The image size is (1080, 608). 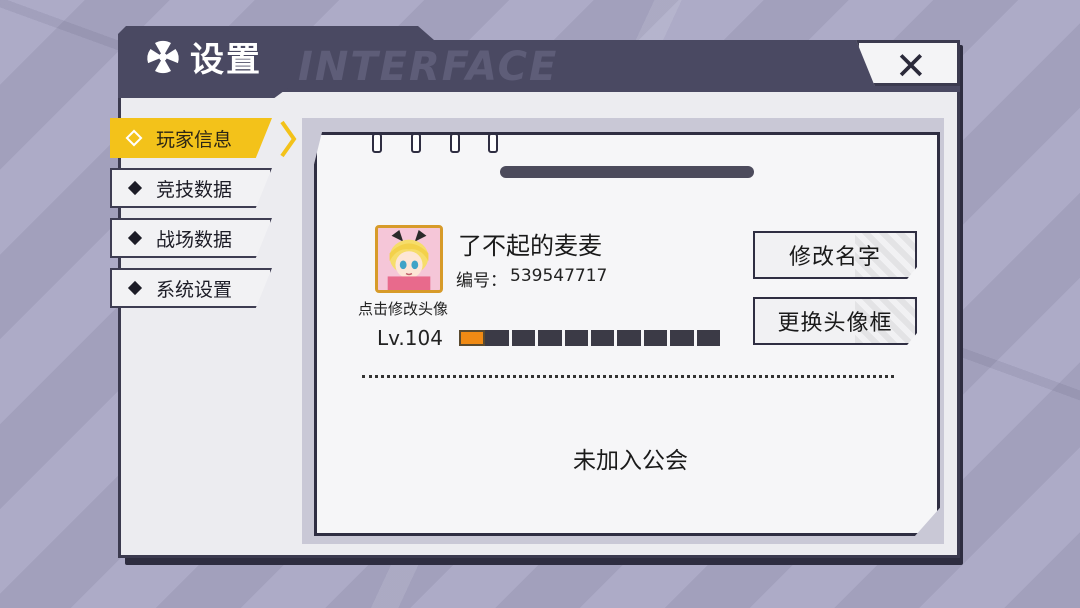 I want to click on xp-bar, so click(x=590, y=338).